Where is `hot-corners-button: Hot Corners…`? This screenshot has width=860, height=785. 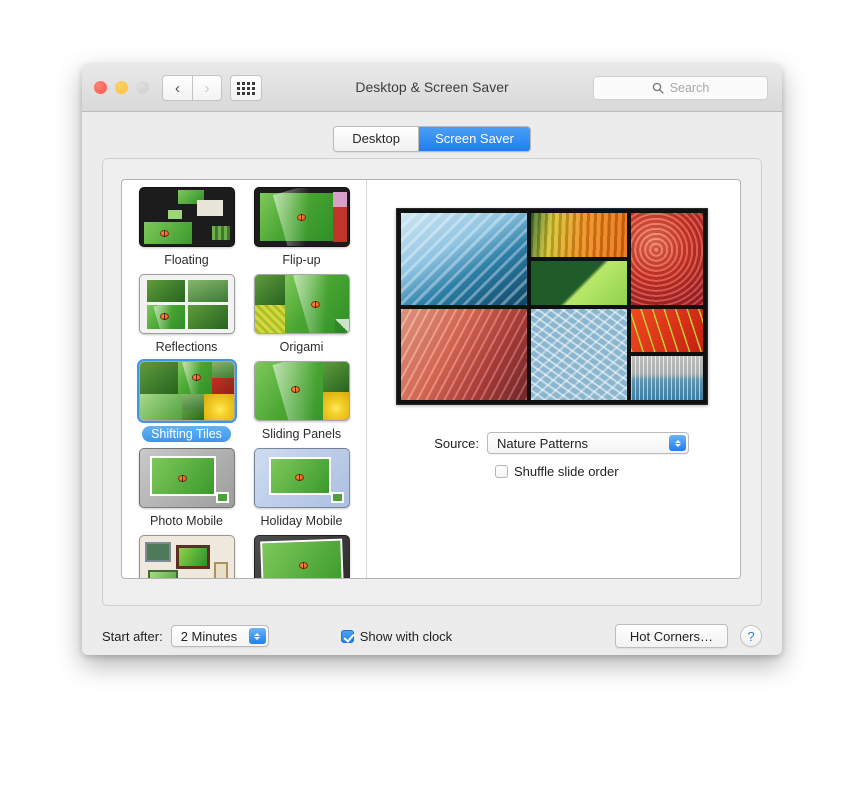 hot-corners-button: Hot Corners… is located at coordinates (671, 636).